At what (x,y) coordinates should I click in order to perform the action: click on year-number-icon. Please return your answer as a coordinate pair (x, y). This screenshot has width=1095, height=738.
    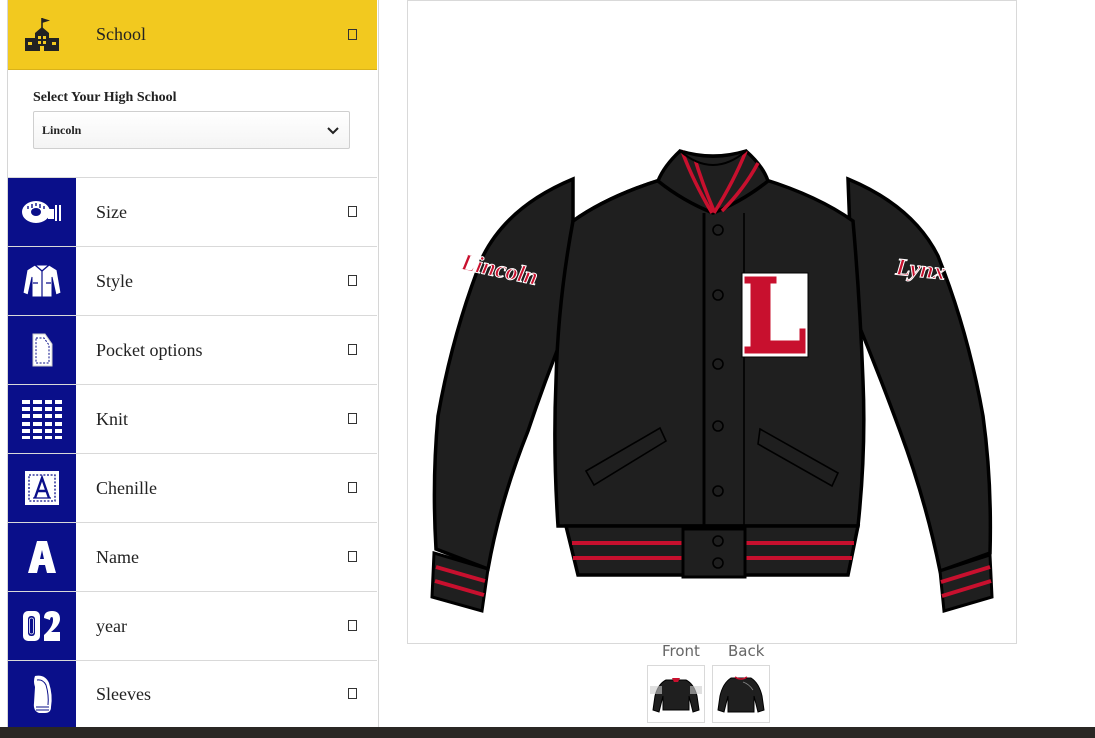
    Looking at the image, I should click on (42, 626).